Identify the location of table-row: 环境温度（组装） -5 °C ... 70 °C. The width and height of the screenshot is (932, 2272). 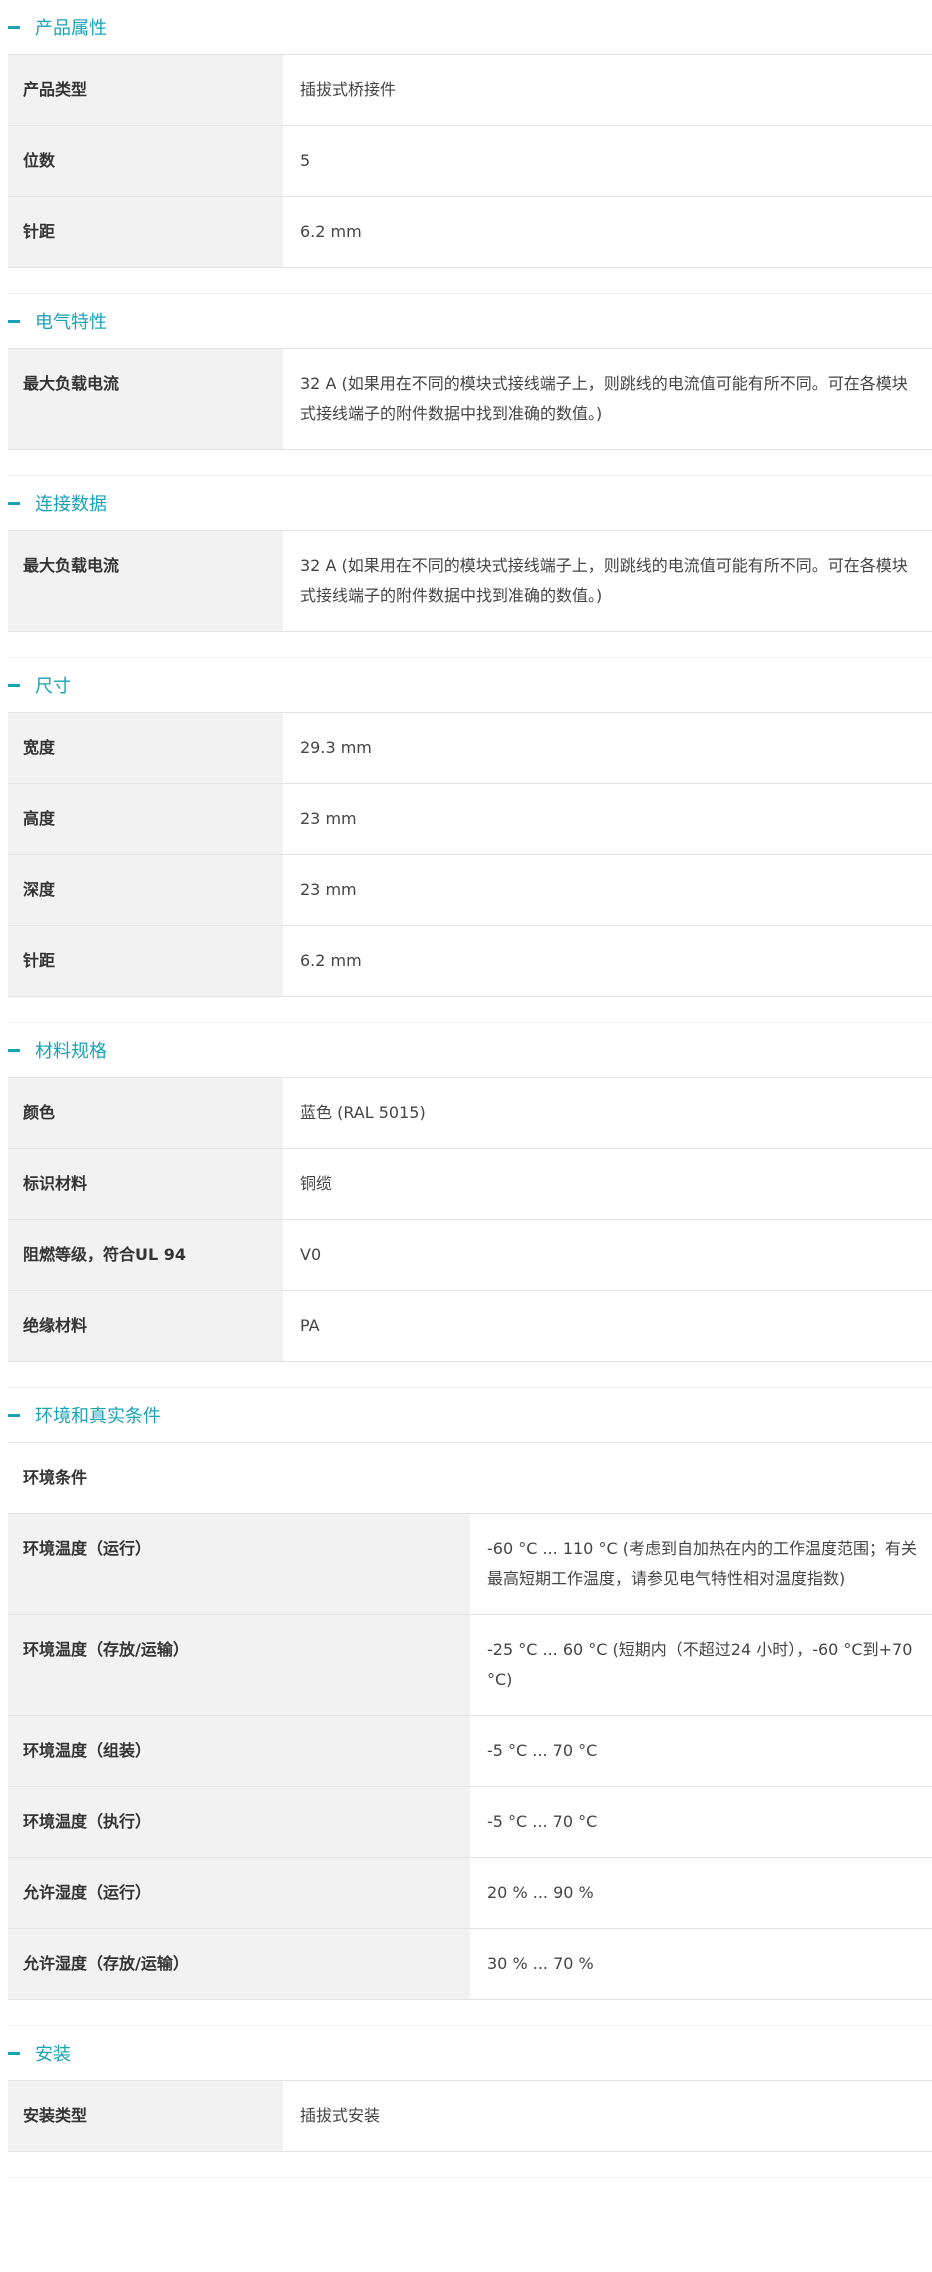
(470, 1751).